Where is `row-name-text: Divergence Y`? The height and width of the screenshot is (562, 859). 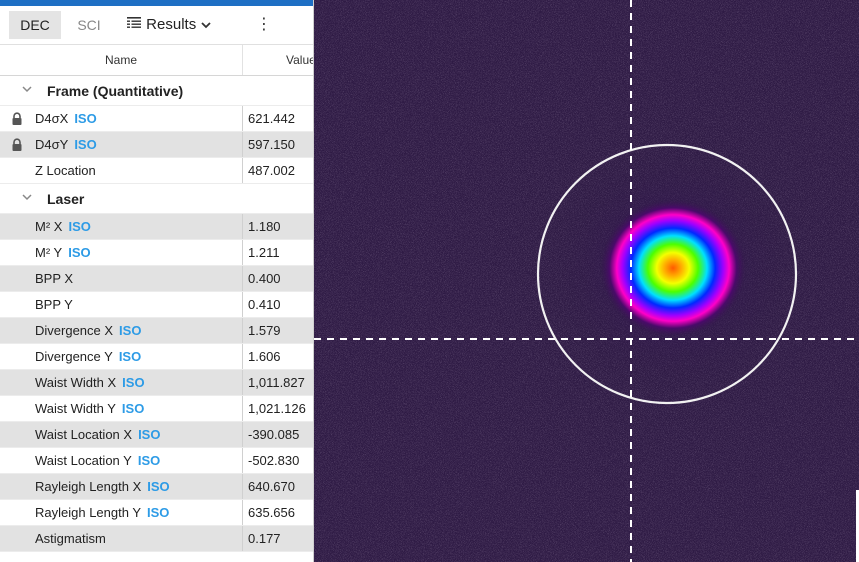 row-name-text: Divergence Y is located at coordinates (74, 356).